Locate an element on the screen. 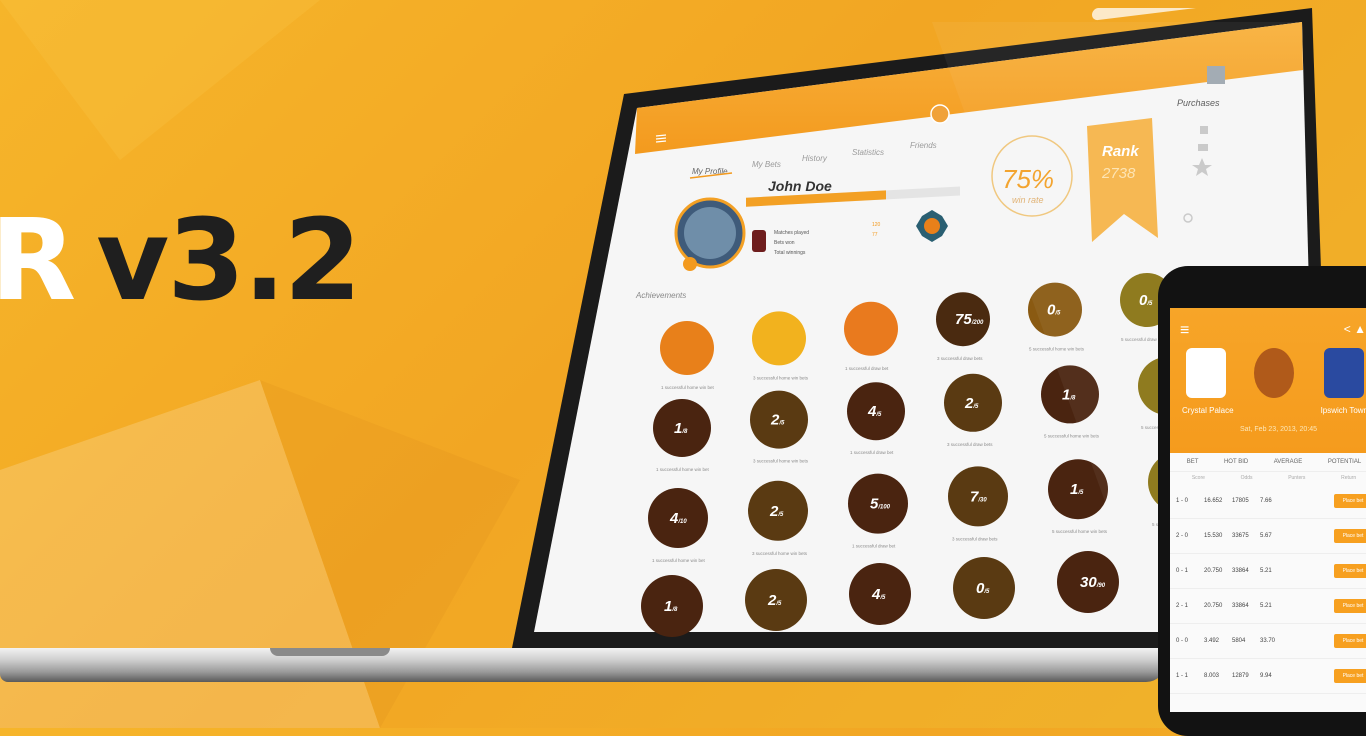  bet-cell: 33.70 is located at coordinates (1268, 641).